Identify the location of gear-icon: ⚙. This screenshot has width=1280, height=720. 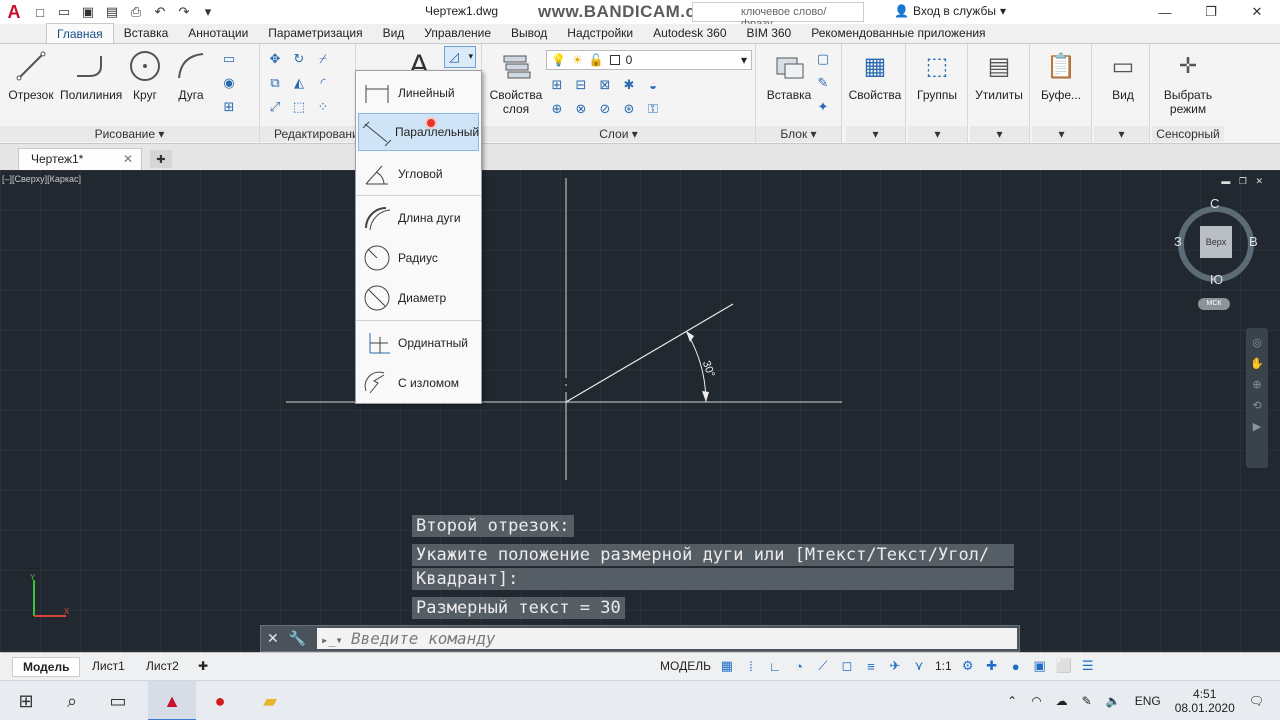
(968, 666).